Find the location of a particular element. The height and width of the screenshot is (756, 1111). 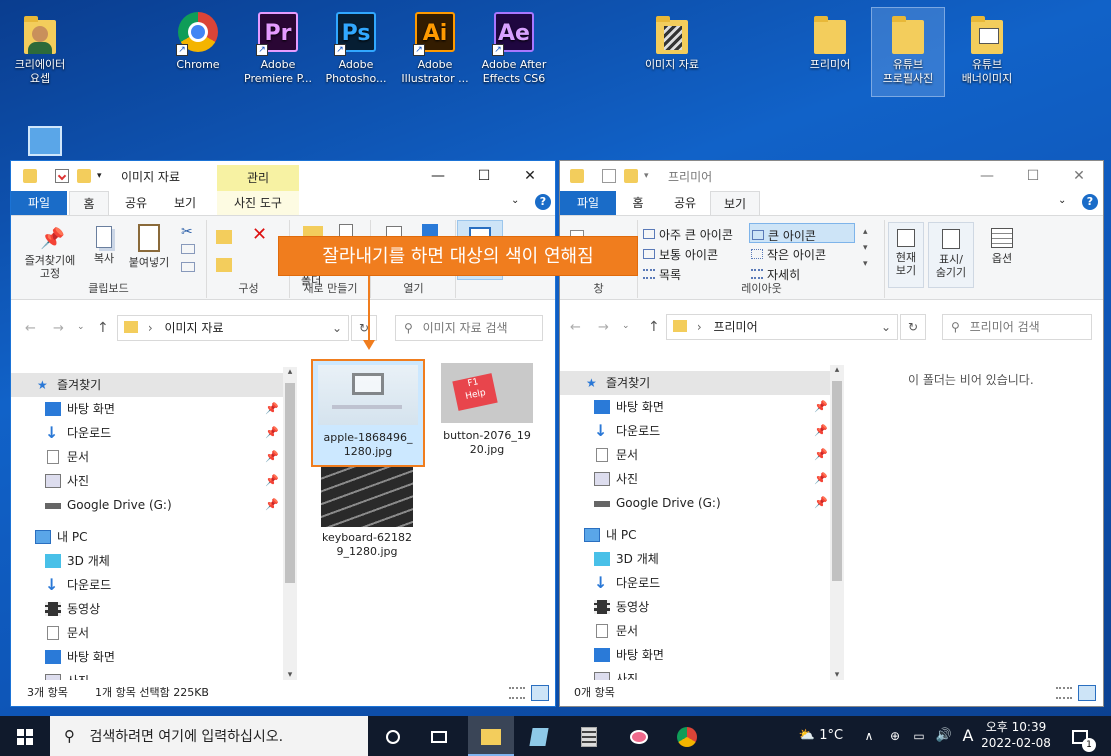

move-to-icon is located at coordinates (224, 237).